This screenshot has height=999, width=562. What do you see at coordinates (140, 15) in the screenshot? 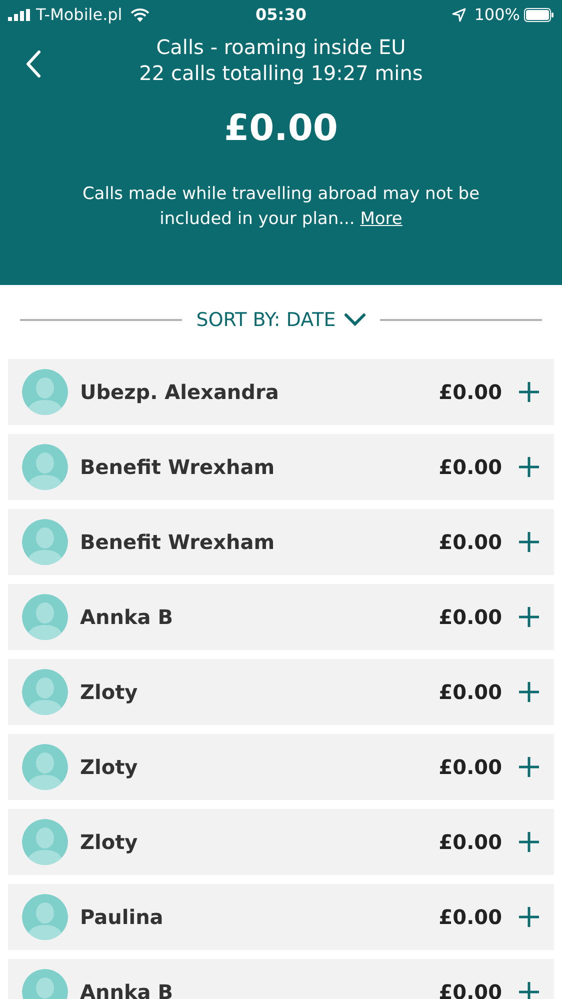
I see `wifi-icon` at bounding box center [140, 15].